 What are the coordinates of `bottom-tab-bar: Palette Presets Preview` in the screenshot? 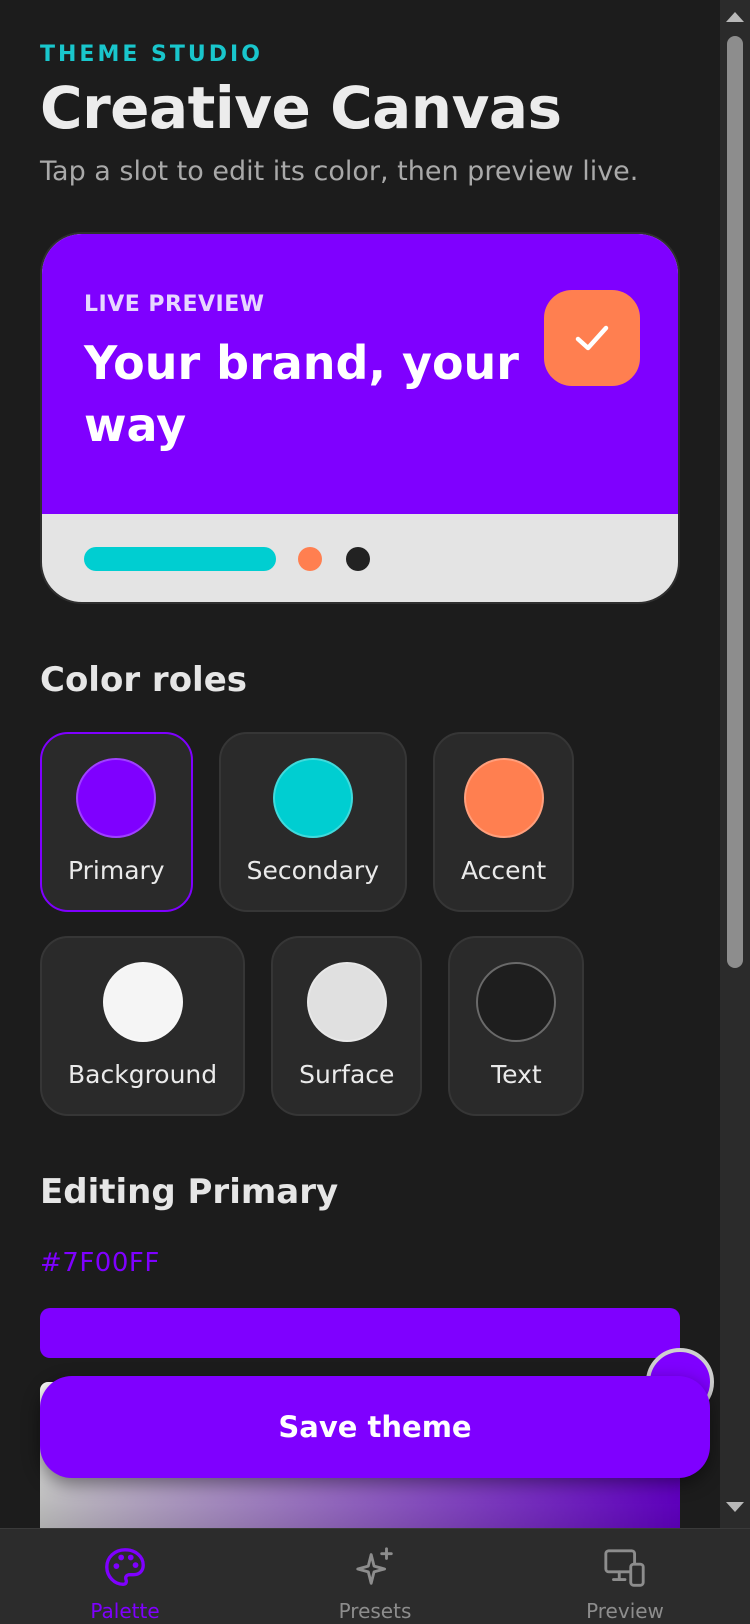 It's located at (375, 1576).